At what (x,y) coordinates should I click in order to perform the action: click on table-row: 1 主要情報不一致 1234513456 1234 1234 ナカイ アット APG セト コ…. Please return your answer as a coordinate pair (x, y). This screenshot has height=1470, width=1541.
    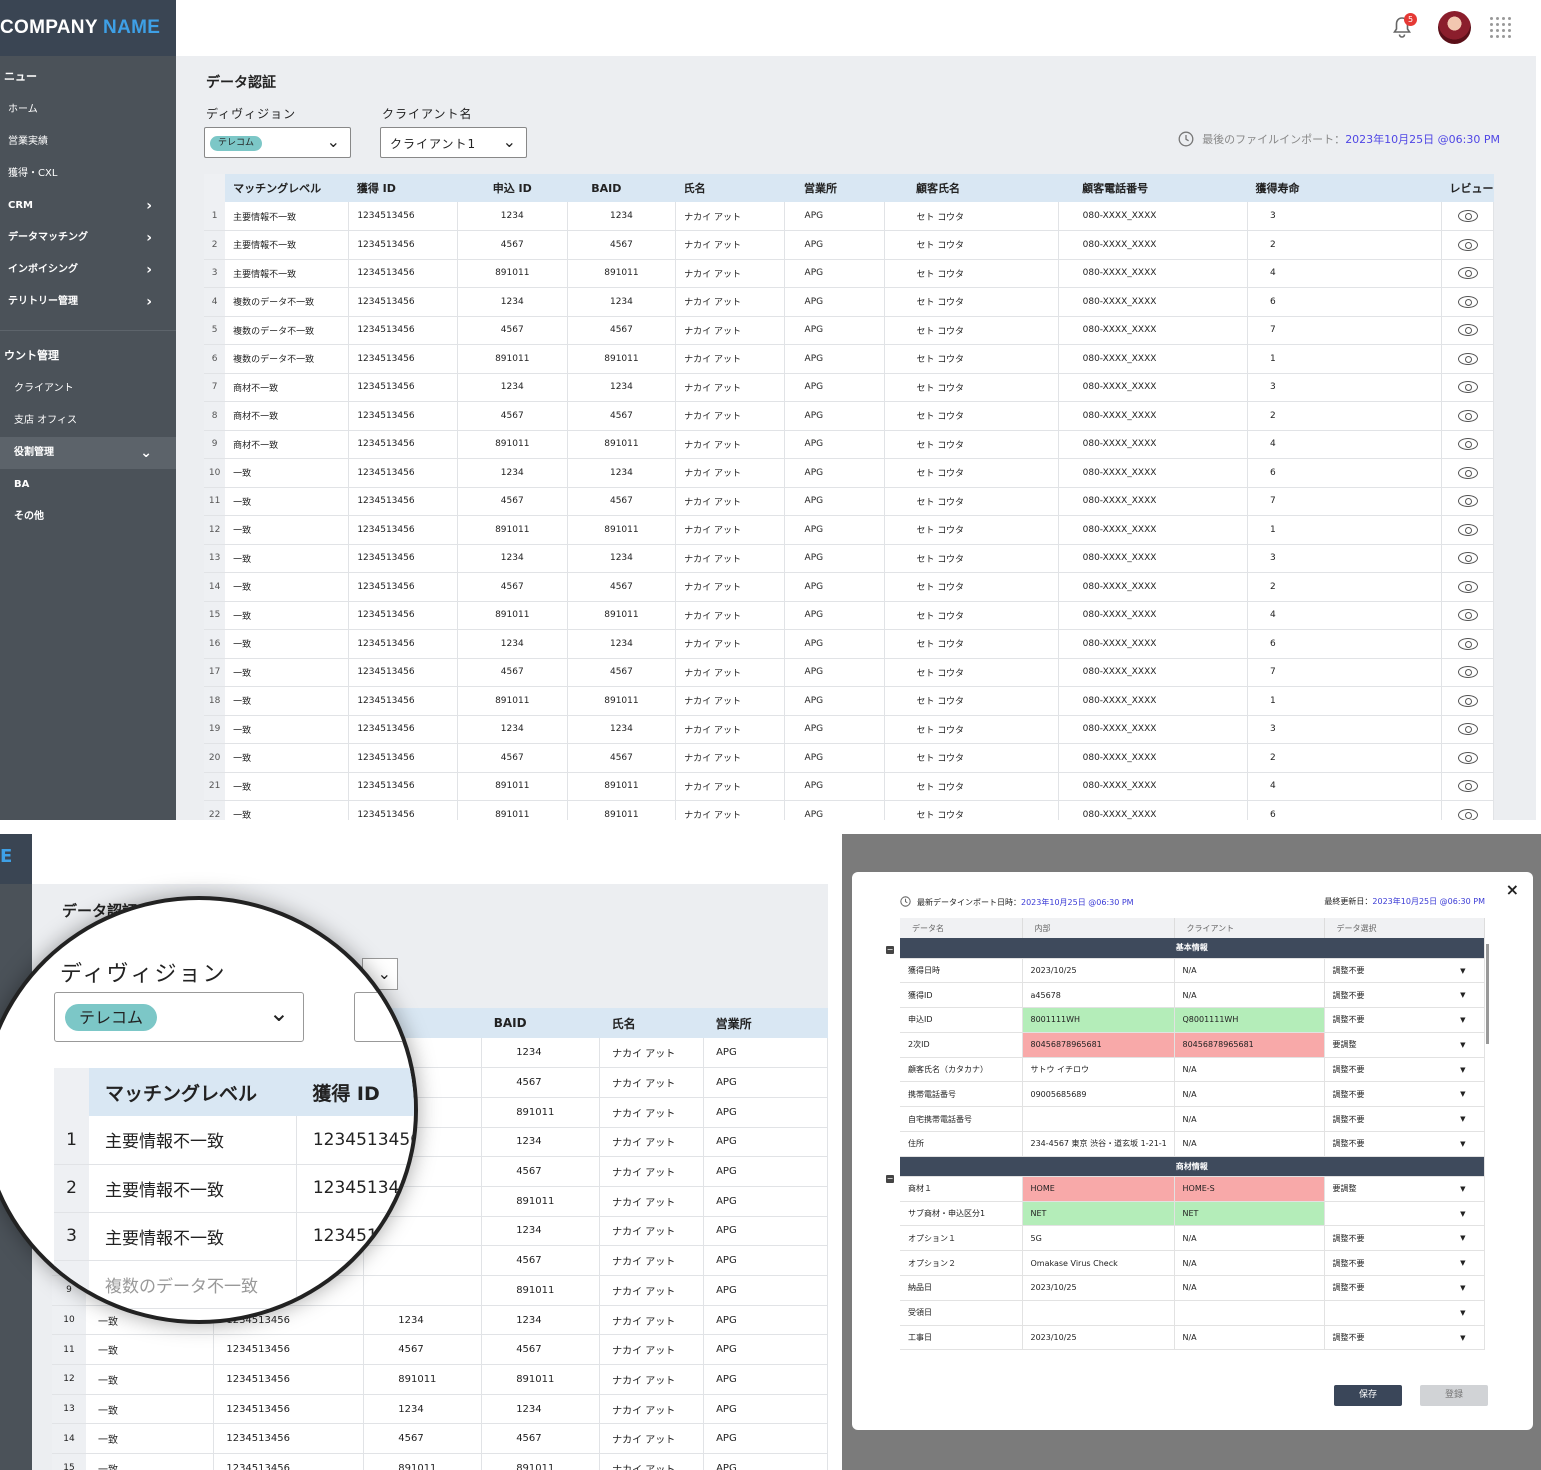
    Looking at the image, I should click on (849, 216).